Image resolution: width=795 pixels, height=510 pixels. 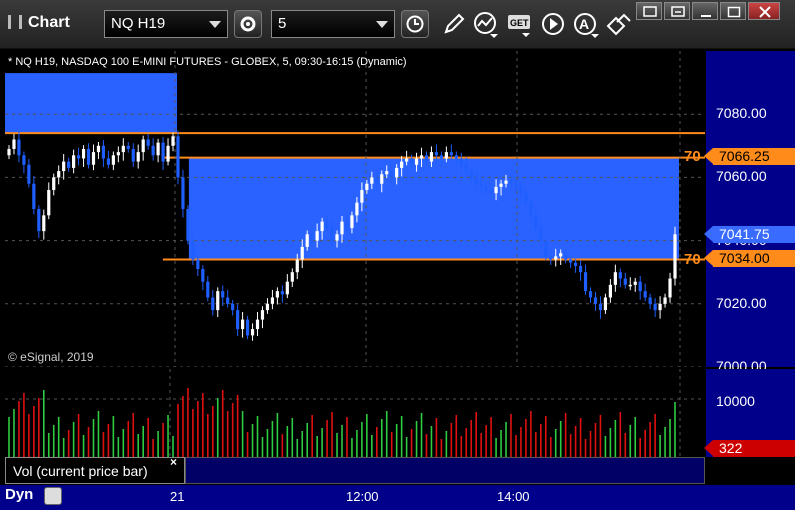 I want to click on link-button, so click(x=618, y=24).